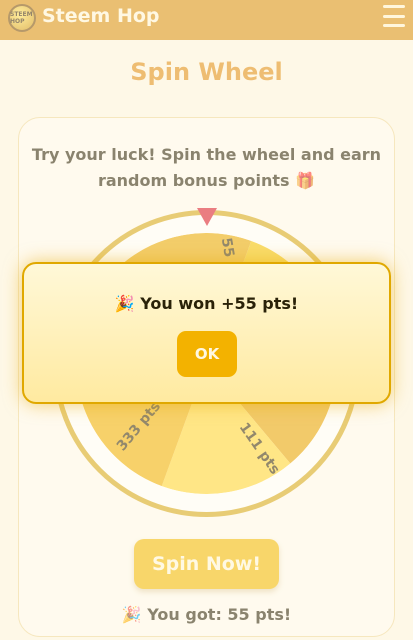 The width and height of the screenshot is (413, 640). What do you see at coordinates (207, 354) in the screenshot?
I see `ok-button: OK` at bounding box center [207, 354].